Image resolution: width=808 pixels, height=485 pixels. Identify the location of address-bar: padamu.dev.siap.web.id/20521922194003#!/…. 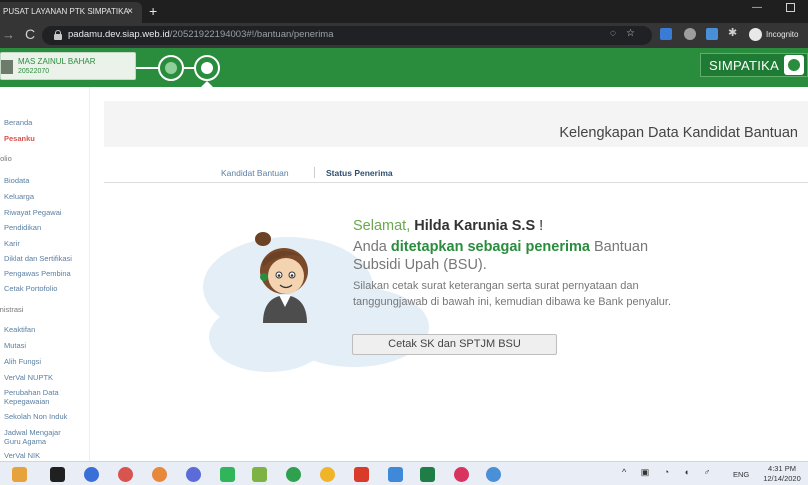
(347, 35).